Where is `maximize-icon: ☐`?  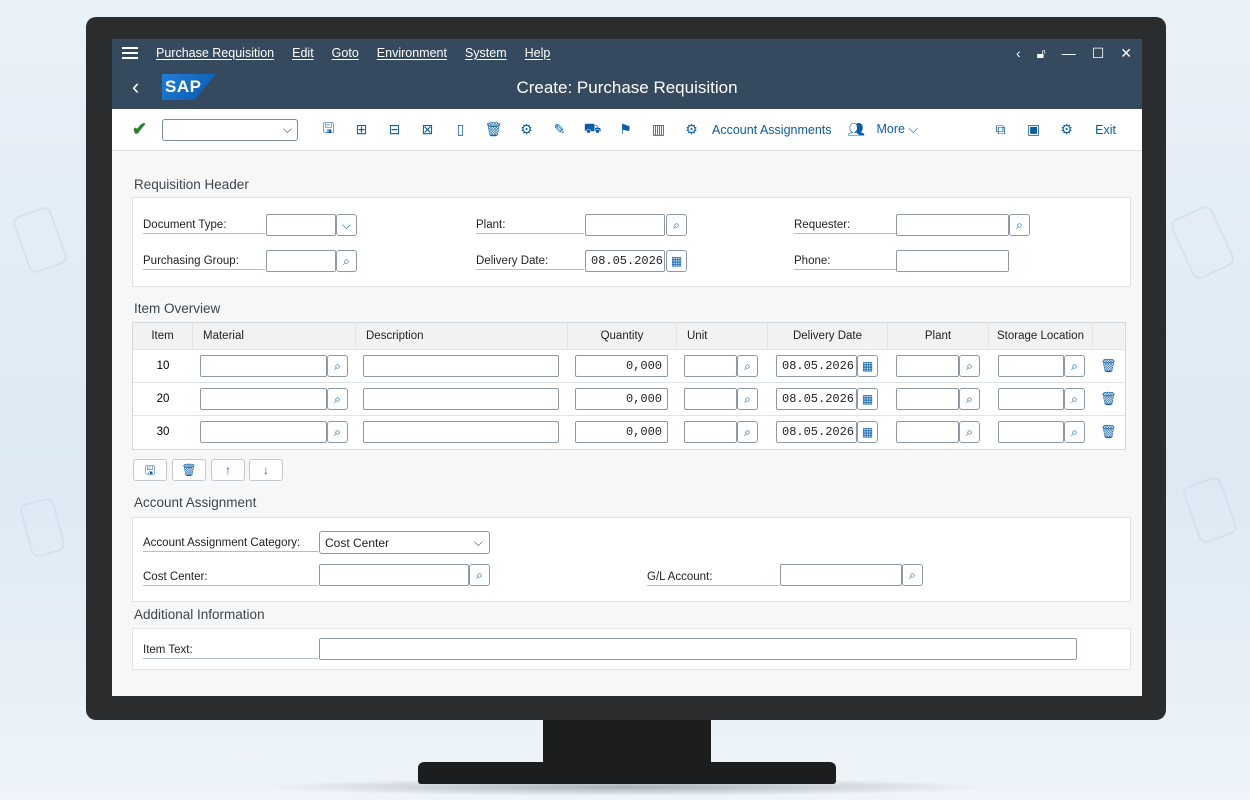
maximize-icon: ☐ is located at coordinates (1098, 53).